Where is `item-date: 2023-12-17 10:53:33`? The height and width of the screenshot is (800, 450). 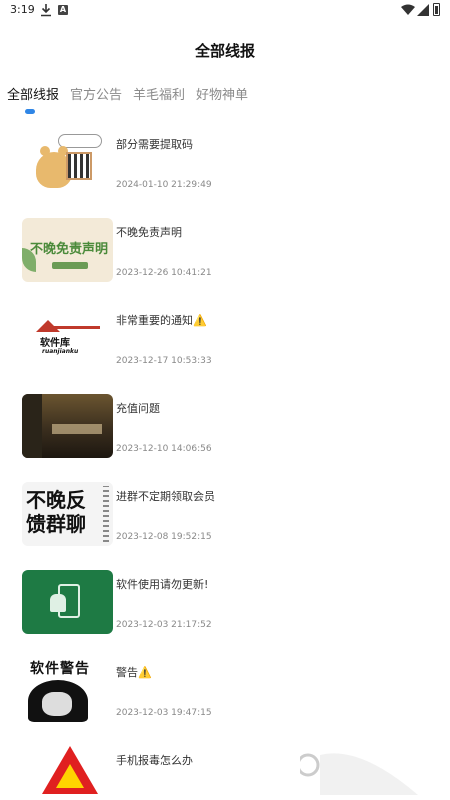
item-date: 2023-12-17 10:53:33 is located at coordinates (164, 361).